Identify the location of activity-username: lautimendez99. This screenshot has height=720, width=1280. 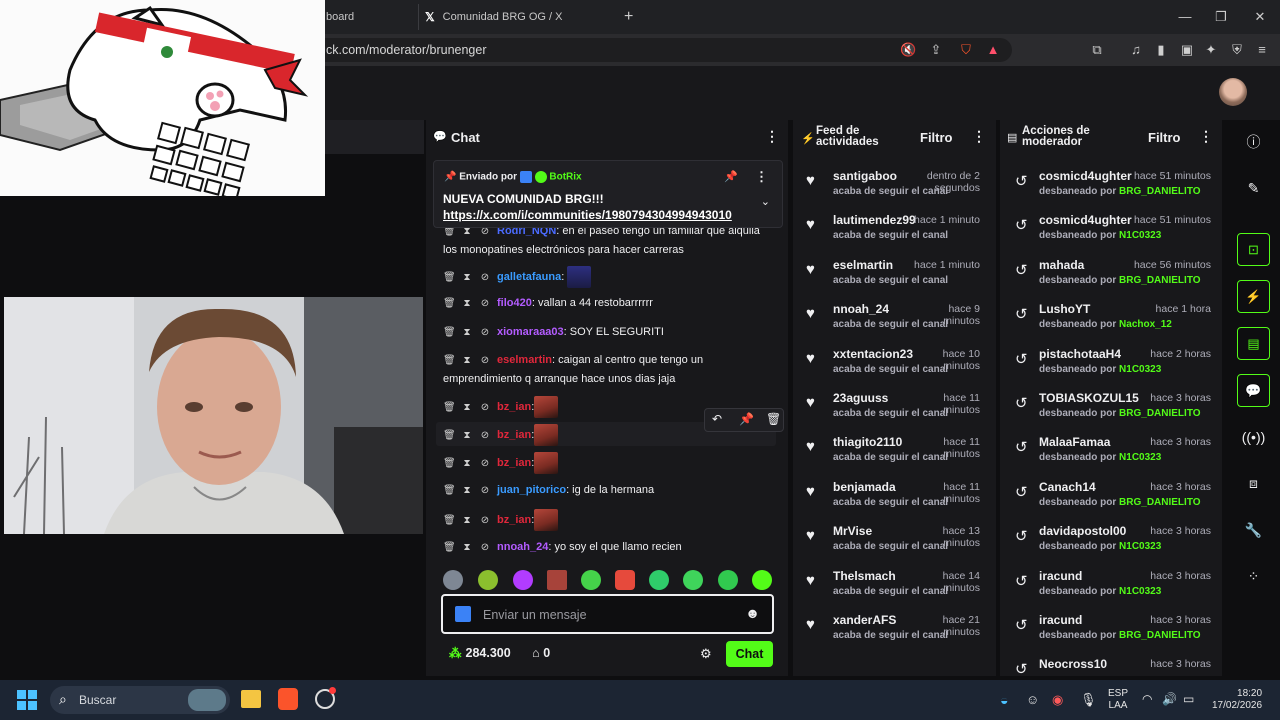
(874, 220).